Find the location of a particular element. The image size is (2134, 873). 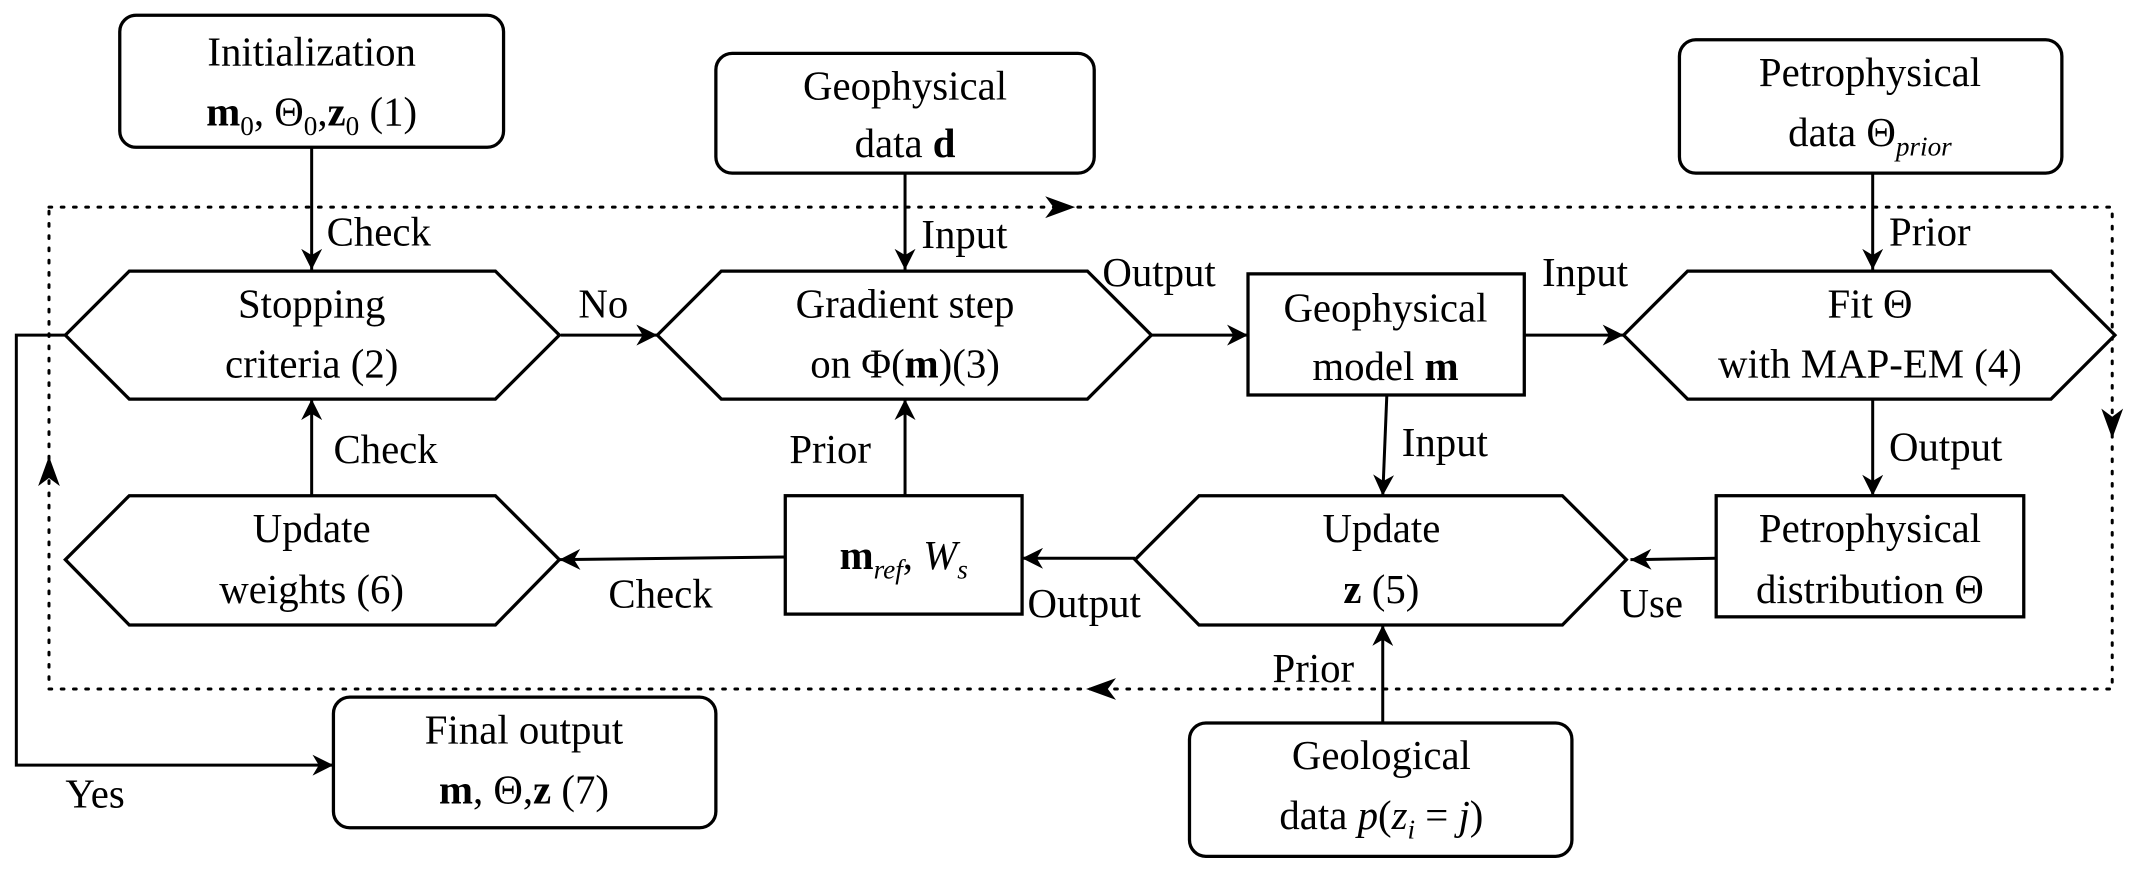

node-label-gradient: Gradient step is located at coordinates (905, 303).